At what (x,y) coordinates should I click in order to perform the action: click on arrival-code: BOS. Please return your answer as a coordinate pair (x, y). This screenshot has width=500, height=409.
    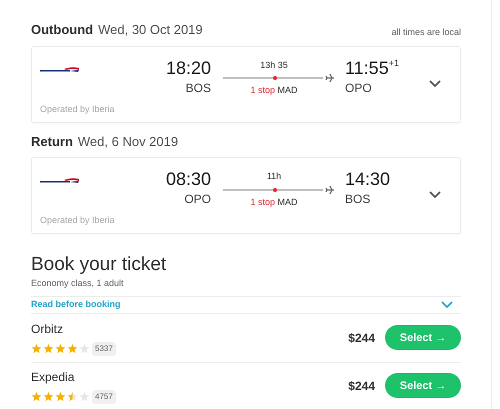
    Looking at the image, I should click on (357, 199).